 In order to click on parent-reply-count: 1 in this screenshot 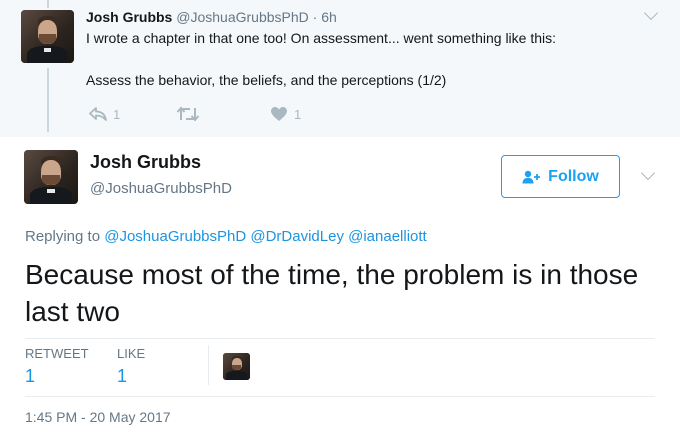, I will do `click(117, 114)`.